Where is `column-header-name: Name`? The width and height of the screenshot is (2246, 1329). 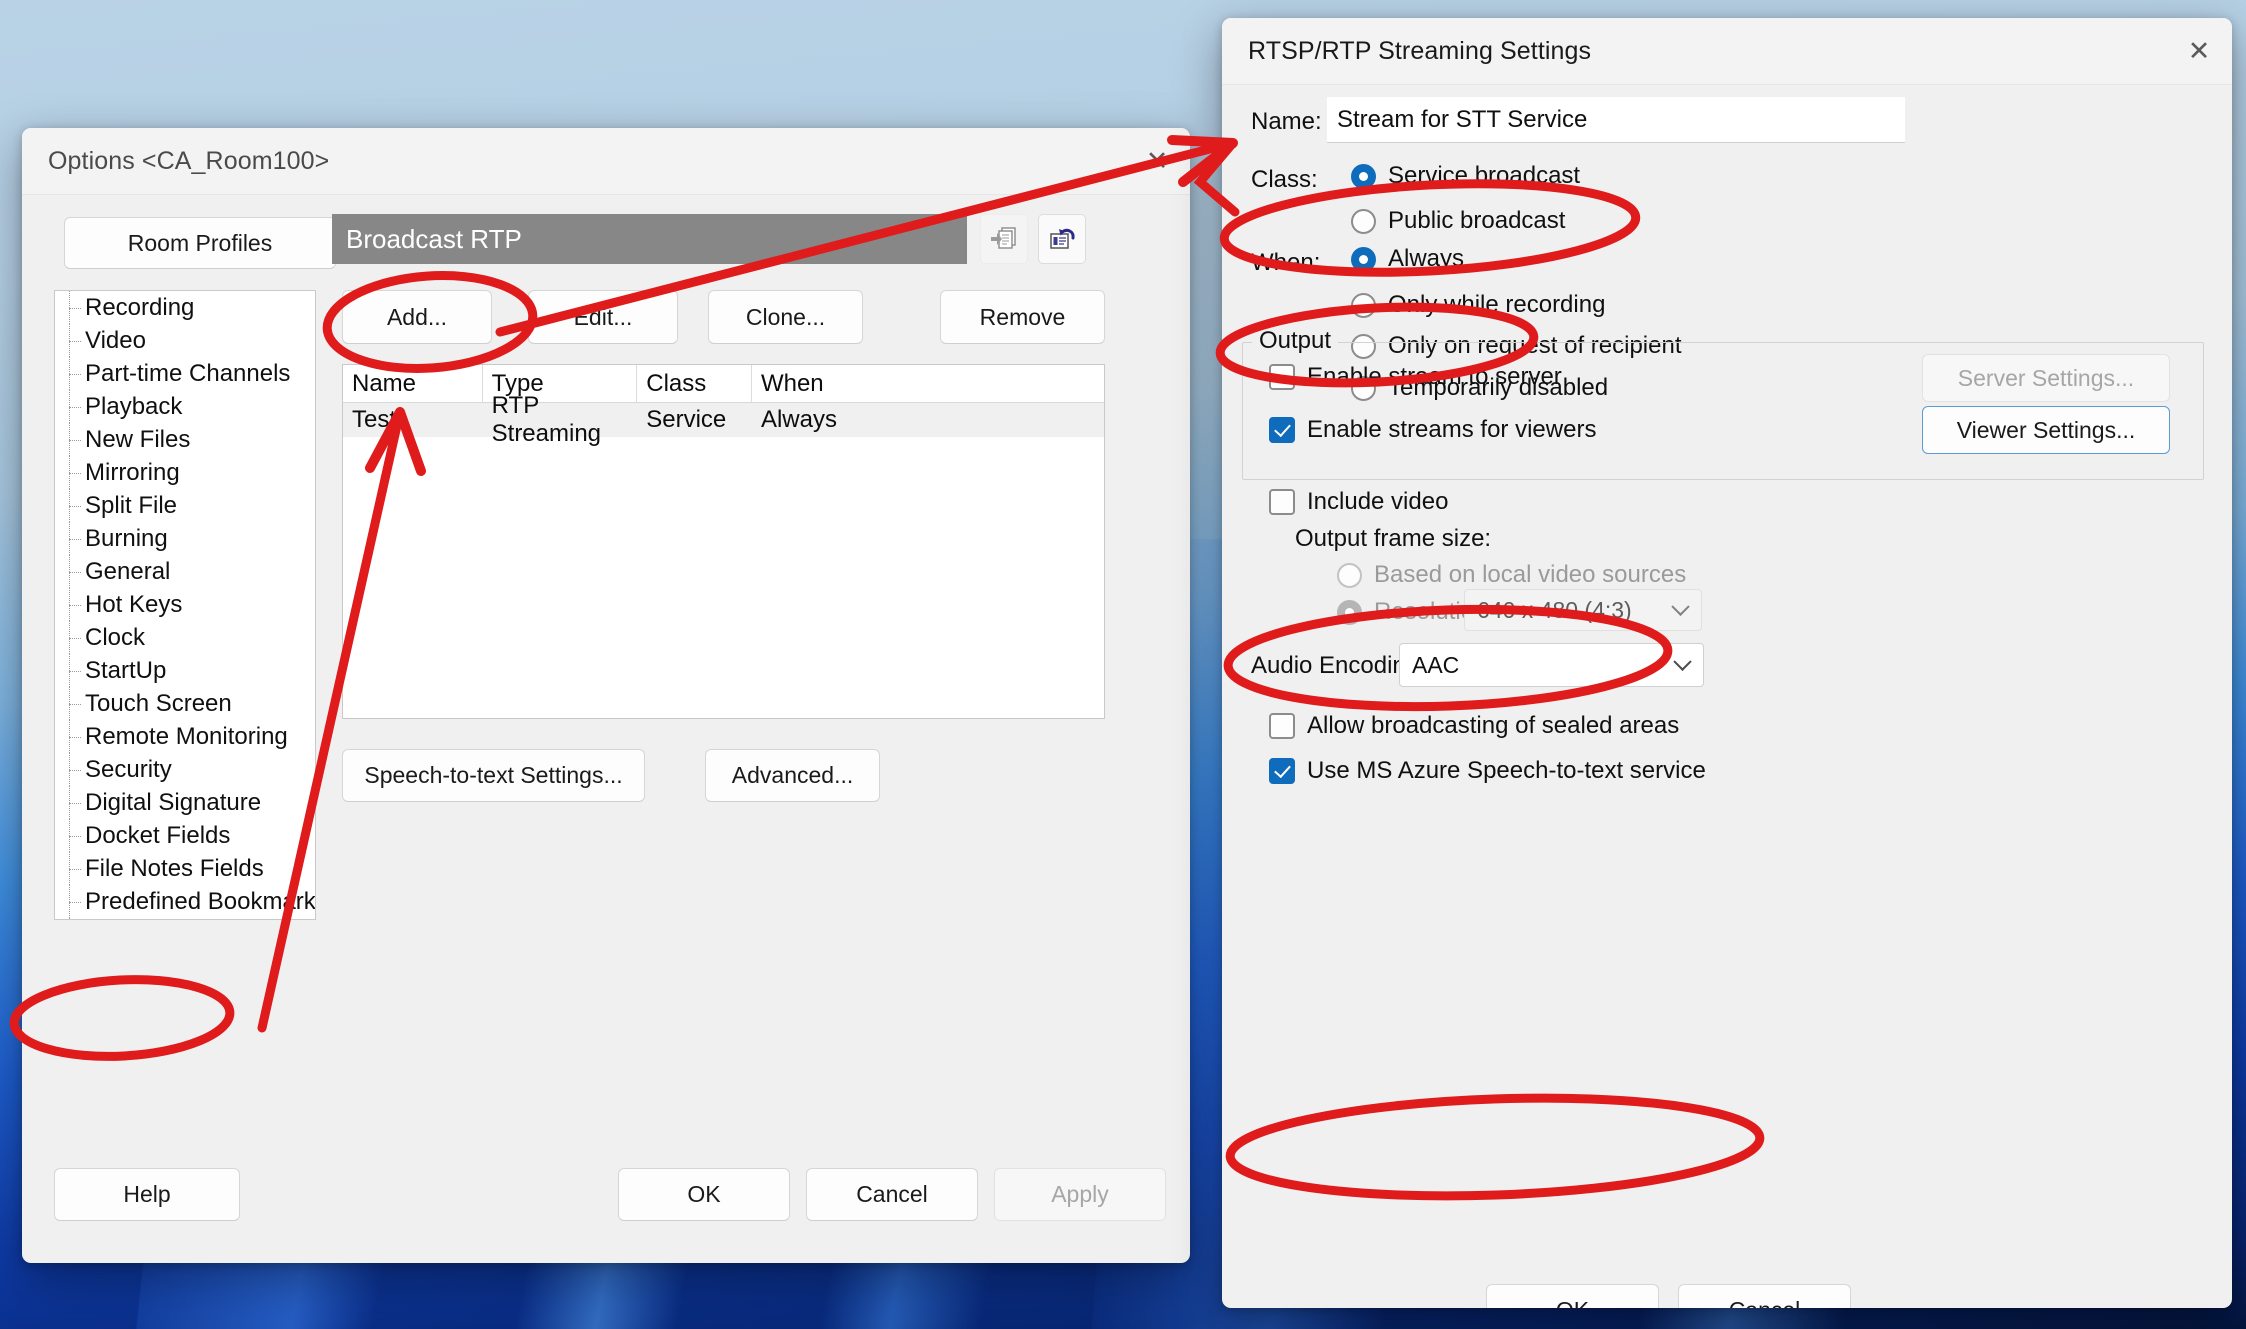
column-header-name: Name is located at coordinates (413, 383).